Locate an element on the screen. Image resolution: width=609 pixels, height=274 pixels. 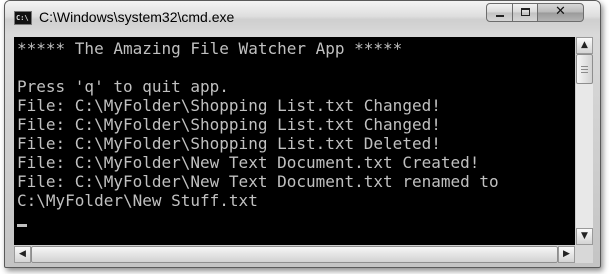
console-line: ***** The Amazing File Watcher App ***** is located at coordinates (210, 48).